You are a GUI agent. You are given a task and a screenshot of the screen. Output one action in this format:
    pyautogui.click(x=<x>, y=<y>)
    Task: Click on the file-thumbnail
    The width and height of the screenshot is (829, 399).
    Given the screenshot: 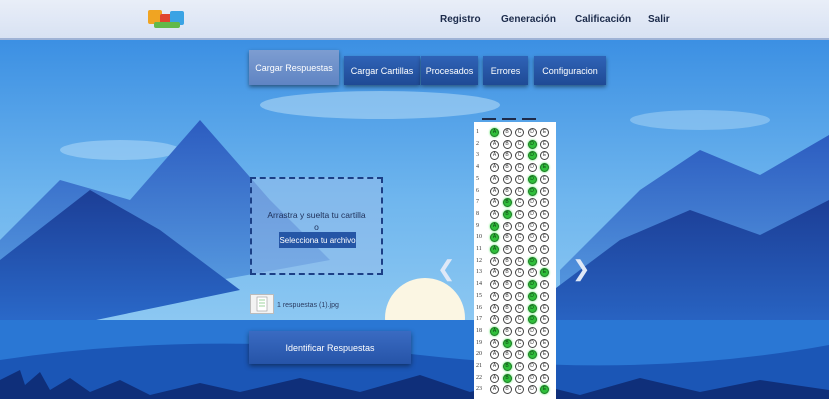 What is the action you would take?
    pyautogui.click(x=262, y=304)
    